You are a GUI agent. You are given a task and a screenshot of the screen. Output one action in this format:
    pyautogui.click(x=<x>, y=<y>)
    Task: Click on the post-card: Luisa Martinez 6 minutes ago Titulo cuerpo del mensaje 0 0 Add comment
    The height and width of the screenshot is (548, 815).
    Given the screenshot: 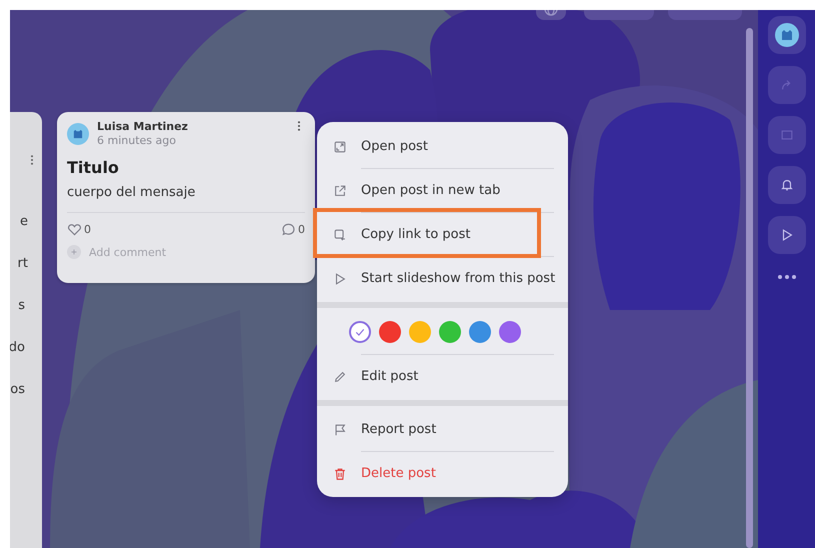 What is the action you would take?
    pyautogui.click(x=186, y=197)
    